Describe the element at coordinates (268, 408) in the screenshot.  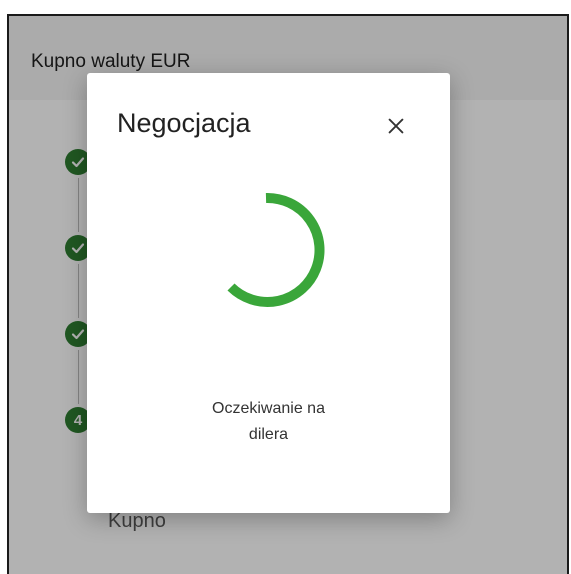
I see `status-line-1: Oczekiwanie na` at that location.